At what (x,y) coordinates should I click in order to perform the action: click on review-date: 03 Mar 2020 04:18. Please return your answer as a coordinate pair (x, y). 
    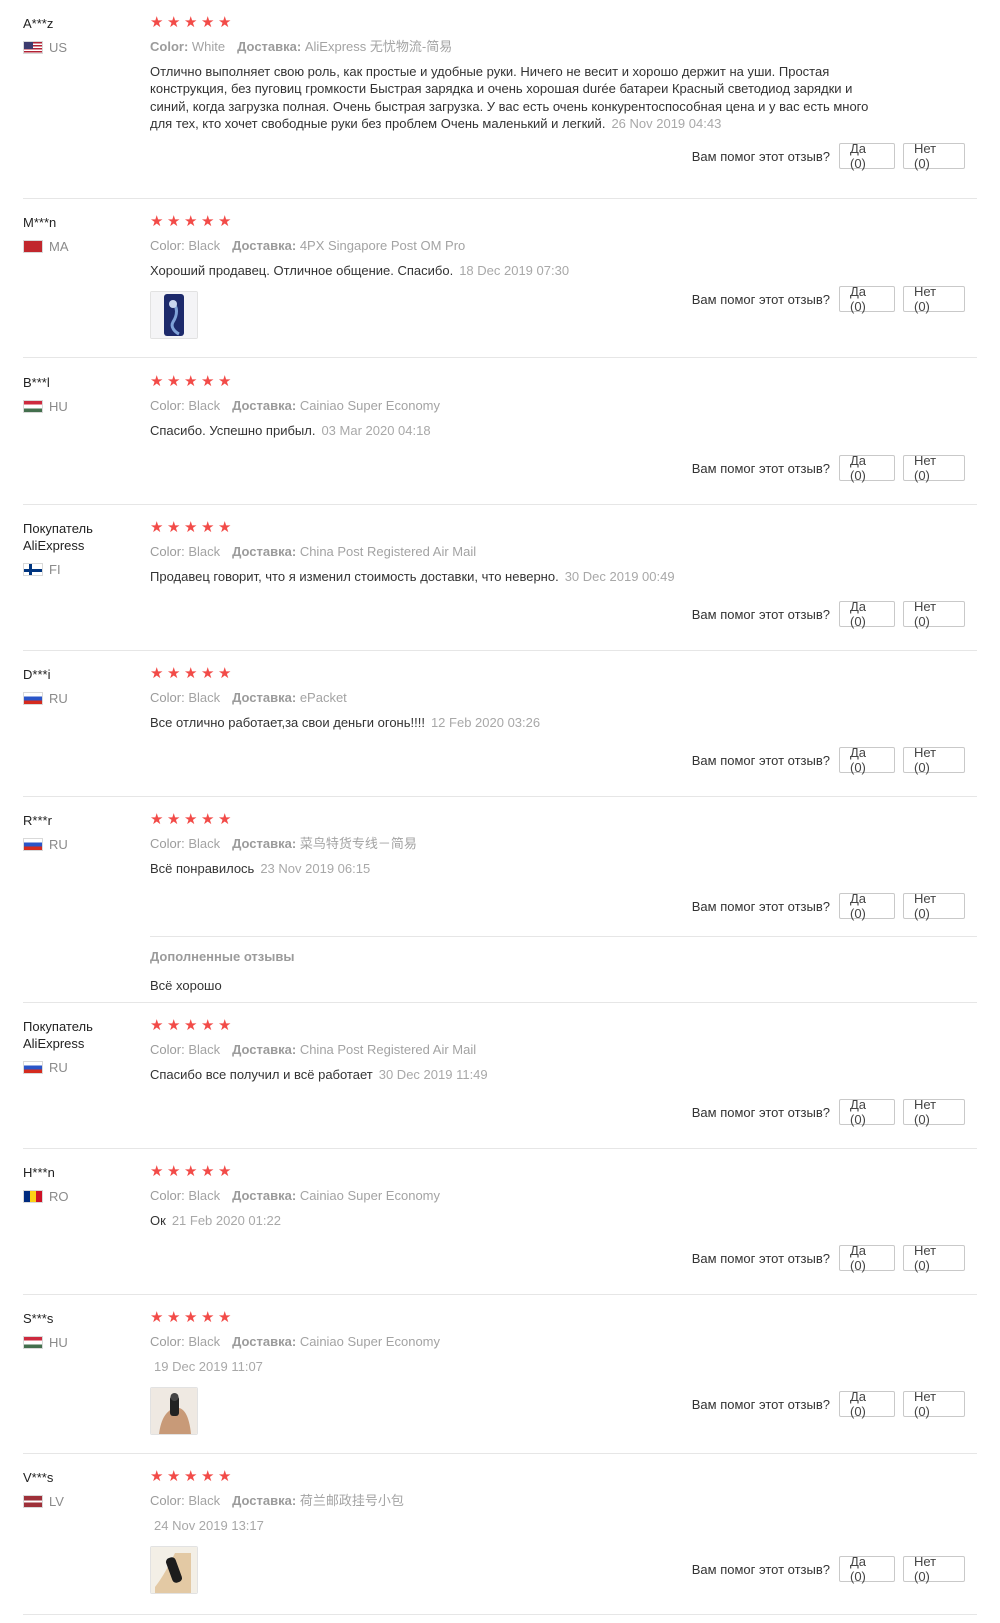
    Looking at the image, I should click on (376, 430).